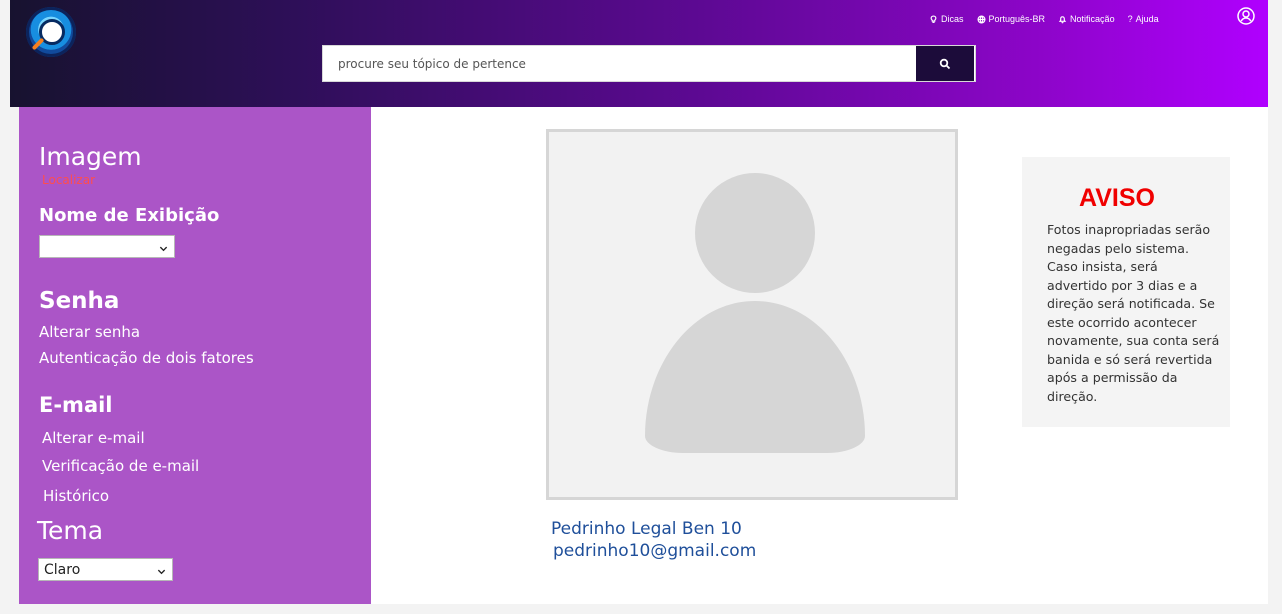 The height and width of the screenshot is (614, 1282). I want to click on change-email-link: Alterar e-mail, so click(93, 438).